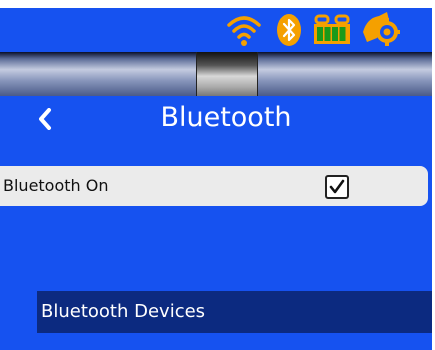 The image size is (435, 350). Describe the element at coordinates (227, 74) in the screenshot. I see `scroll-thumb` at that location.